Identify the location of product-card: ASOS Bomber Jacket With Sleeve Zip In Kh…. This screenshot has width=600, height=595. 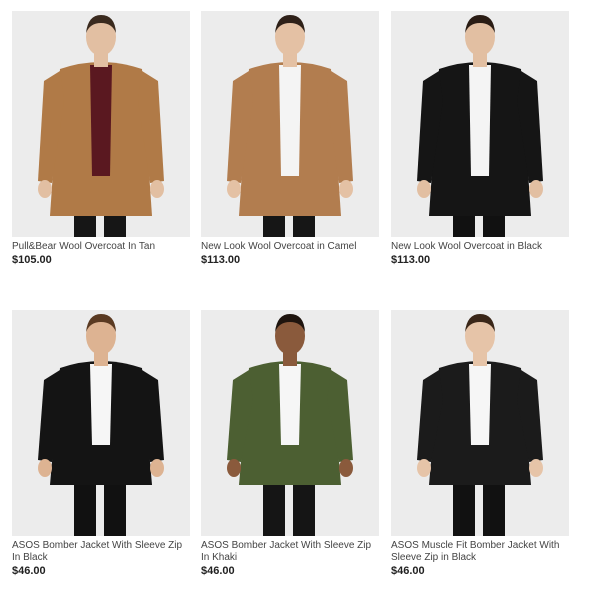
(290, 444).